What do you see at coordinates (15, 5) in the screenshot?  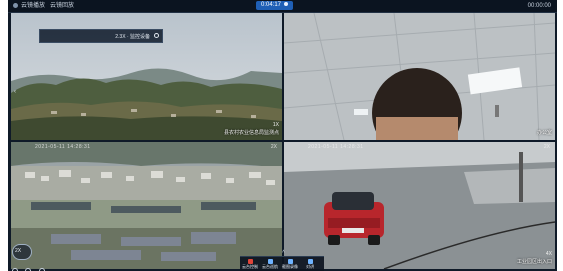 I see `menu-icon` at bounding box center [15, 5].